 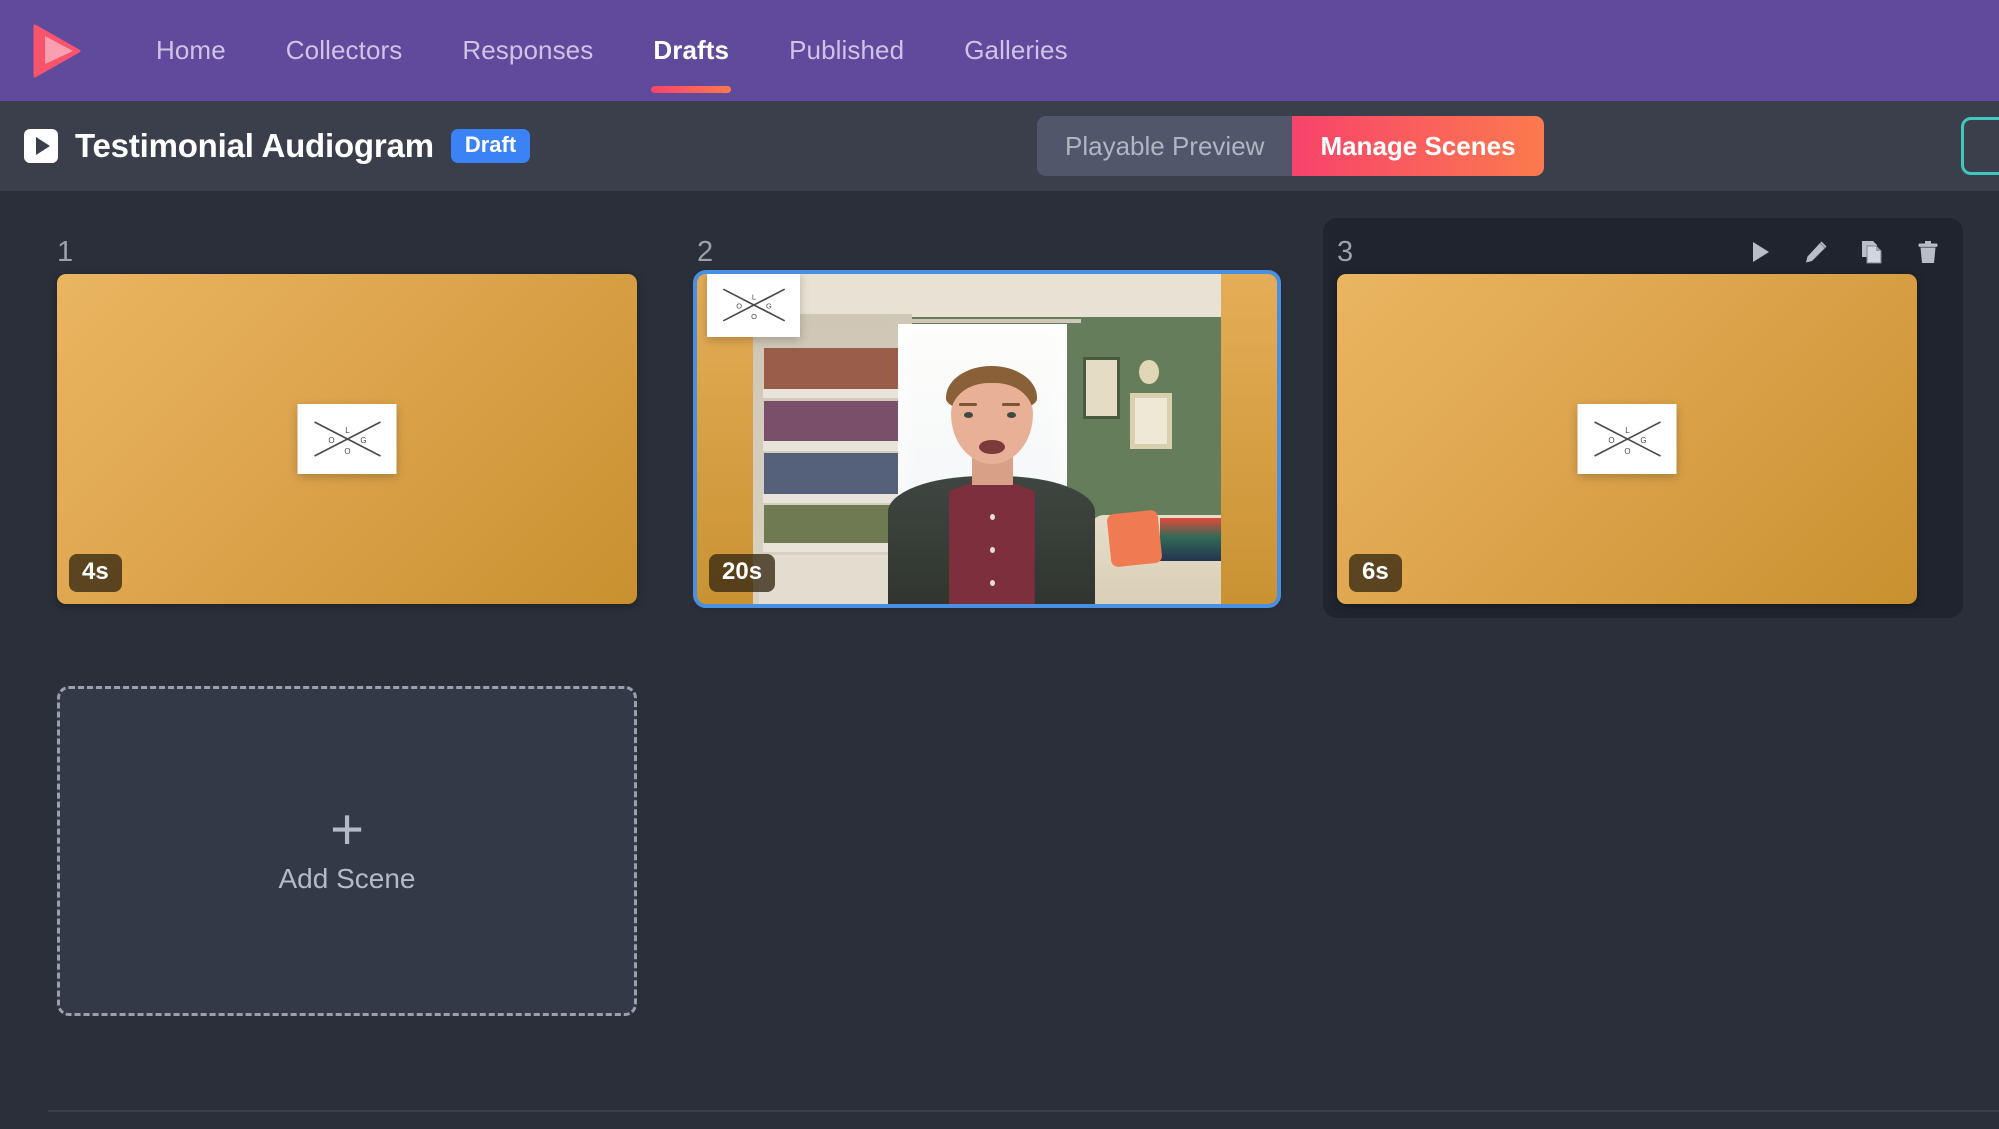 What do you see at coordinates (742, 573) in the screenshot?
I see `duration-badge: 20s` at bounding box center [742, 573].